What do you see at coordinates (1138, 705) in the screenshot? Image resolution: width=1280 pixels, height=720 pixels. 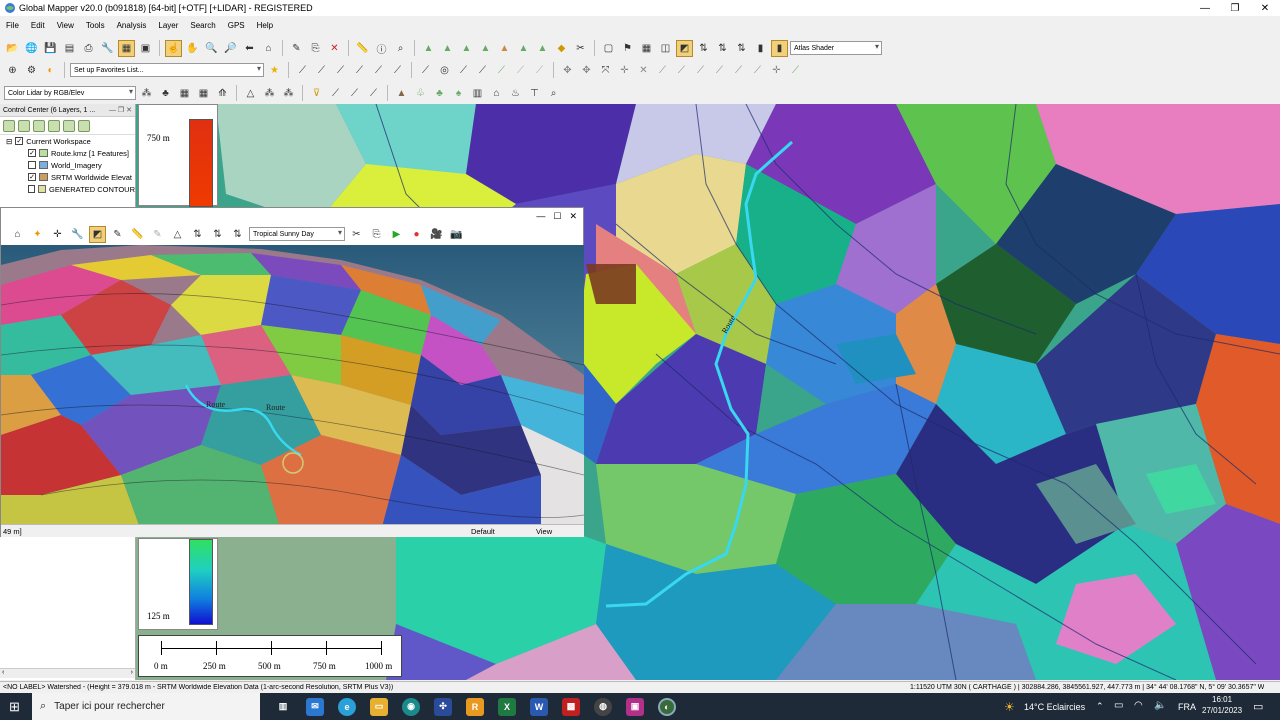 I see `wifi-icon: ◠` at bounding box center [1138, 705].